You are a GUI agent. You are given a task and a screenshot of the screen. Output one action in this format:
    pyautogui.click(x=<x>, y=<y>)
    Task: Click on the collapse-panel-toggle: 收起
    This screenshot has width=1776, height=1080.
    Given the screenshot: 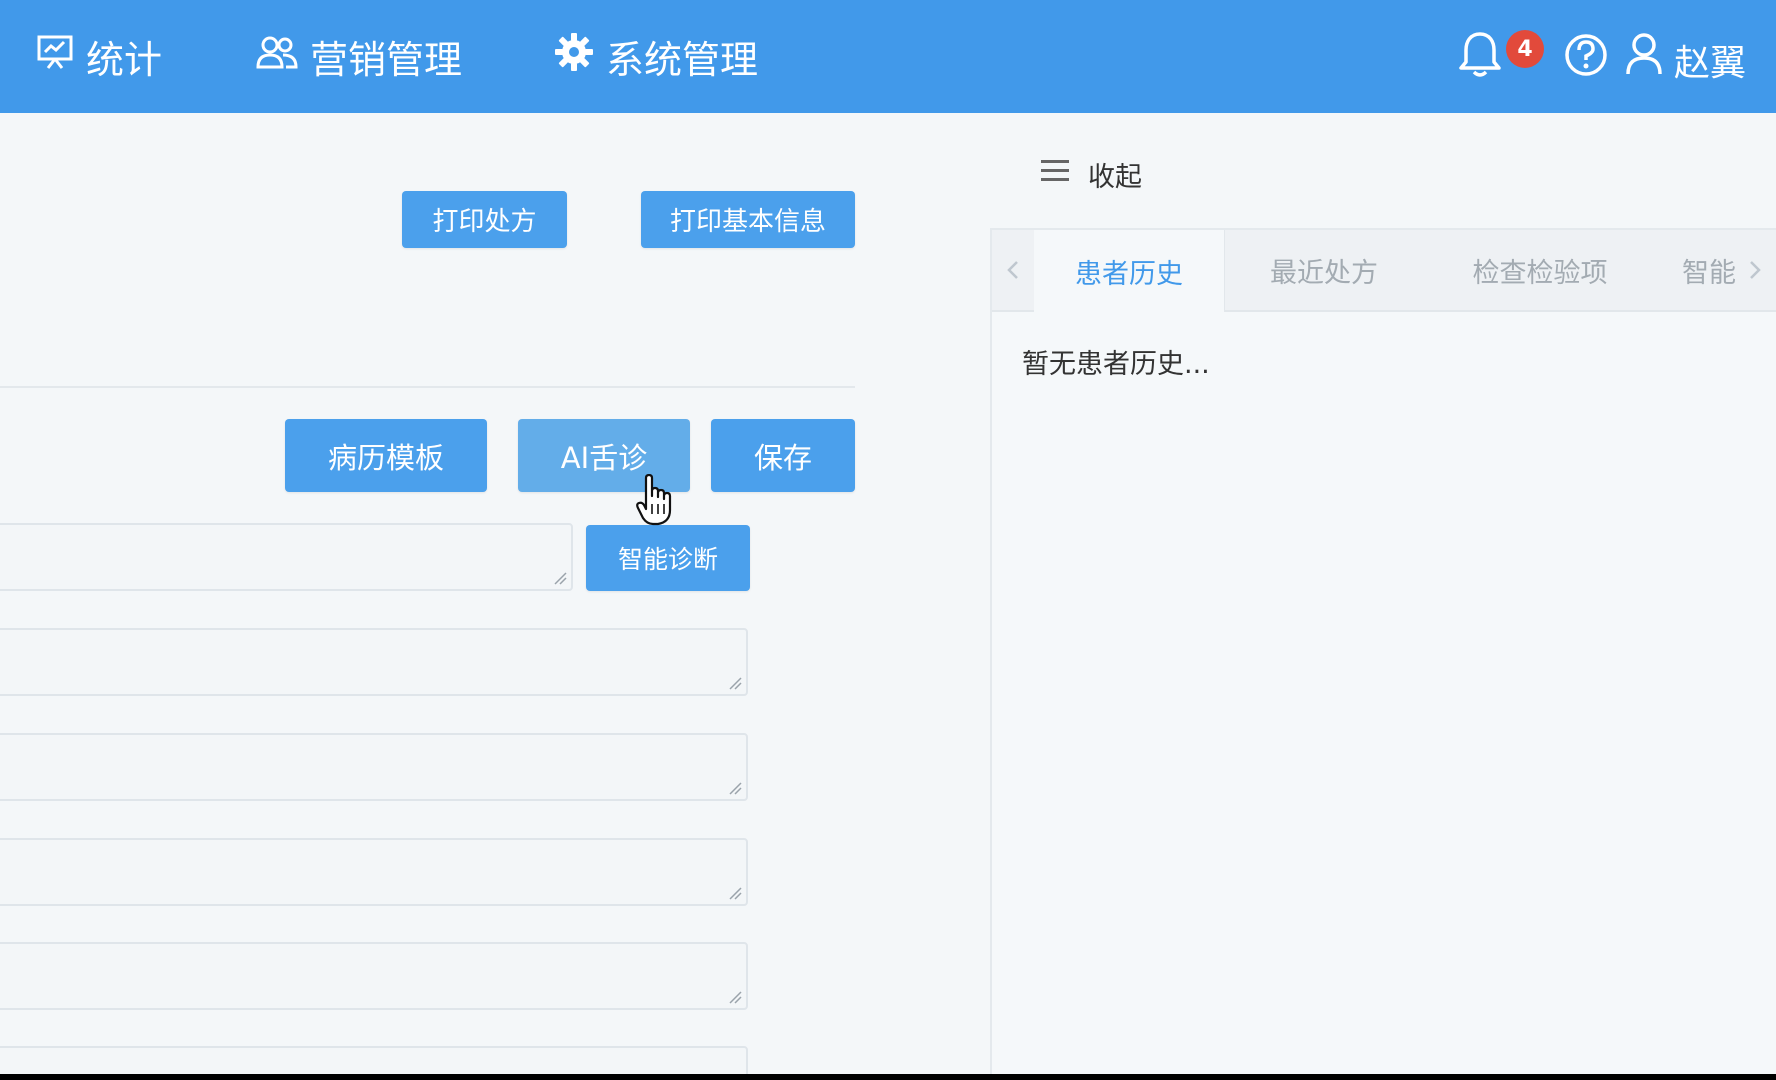 What is the action you would take?
    pyautogui.click(x=1091, y=174)
    